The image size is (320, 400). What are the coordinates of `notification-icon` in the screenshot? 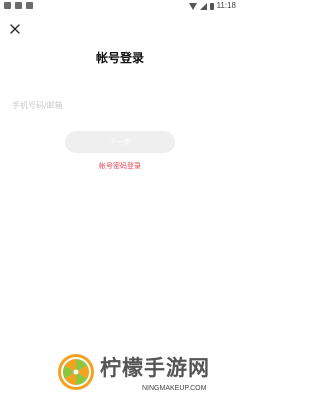 It's located at (18, 5).